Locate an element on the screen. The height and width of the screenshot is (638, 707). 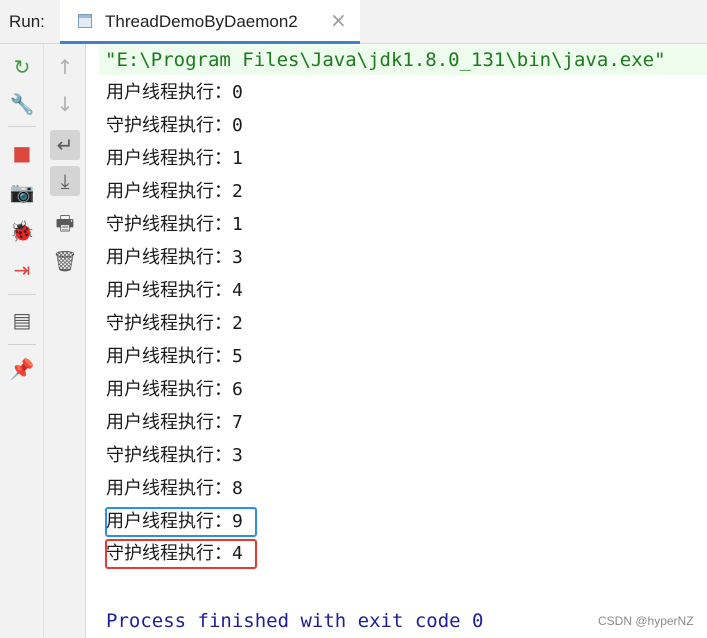
console-line: 守护线程执行：3 is located at coordinates (174, 455).